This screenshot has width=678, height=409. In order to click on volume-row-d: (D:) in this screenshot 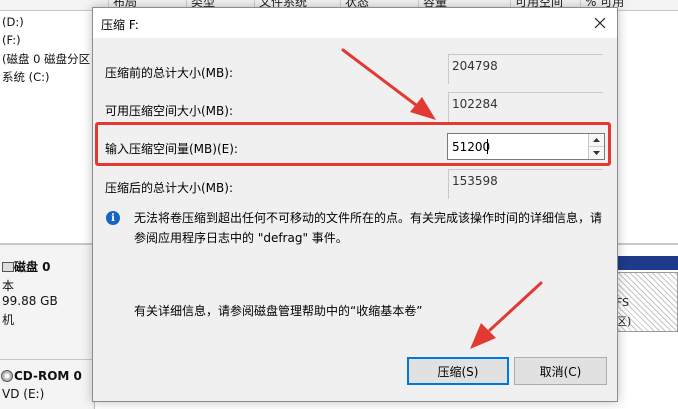, I will do `click(13, 22)`.